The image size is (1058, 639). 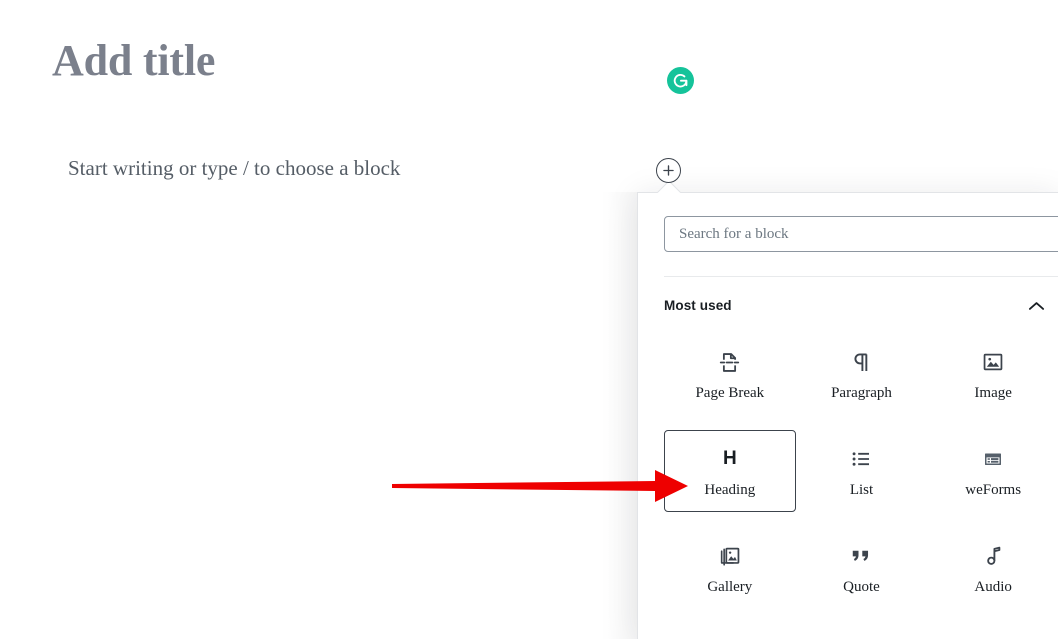 What do you see at coordinates (861, 587) in the screenshot?
I see `block-item-label: Quote` at bounding box center [861, 587].